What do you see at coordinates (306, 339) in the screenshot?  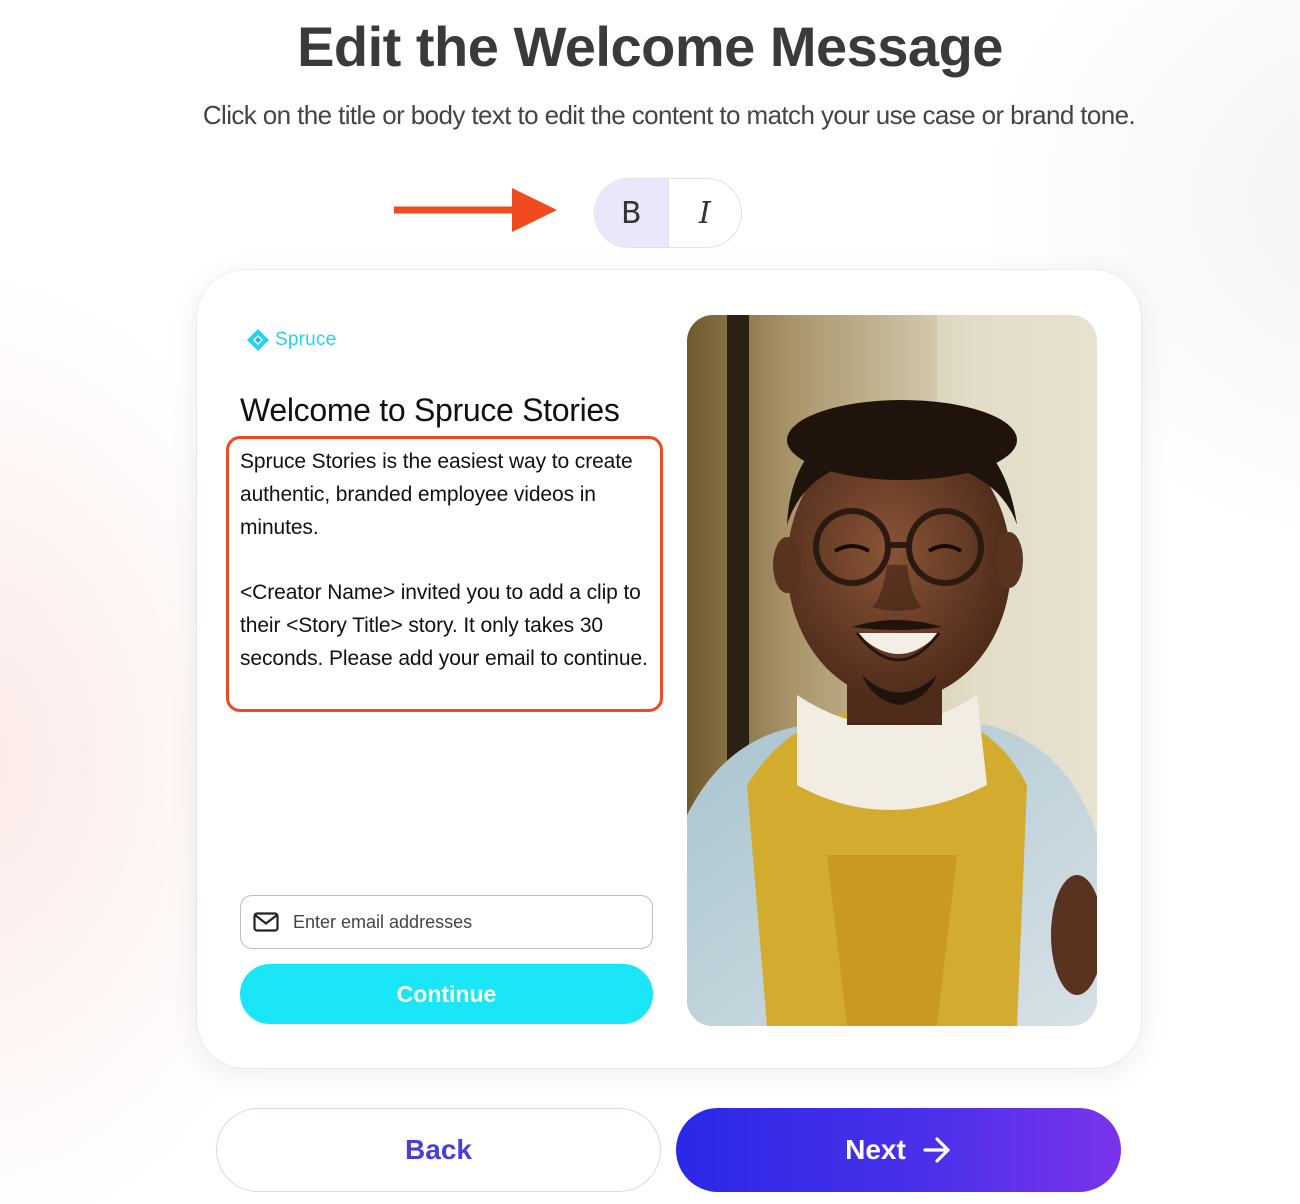 I see `brand-name: Spruce` at bounding box center [306, 339].